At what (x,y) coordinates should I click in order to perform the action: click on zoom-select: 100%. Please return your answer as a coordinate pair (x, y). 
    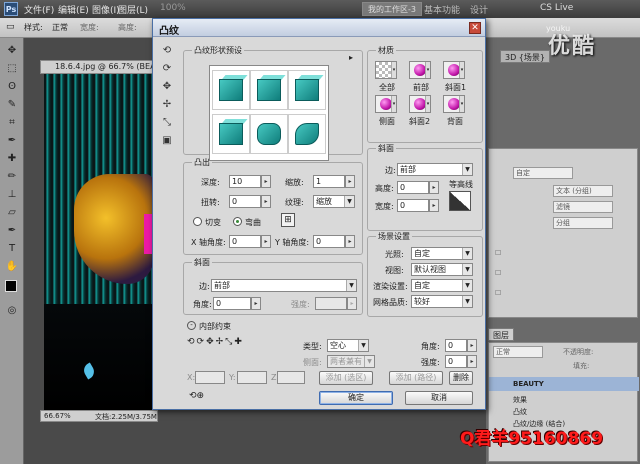
    Looking at the image, I should click on (173, 8).